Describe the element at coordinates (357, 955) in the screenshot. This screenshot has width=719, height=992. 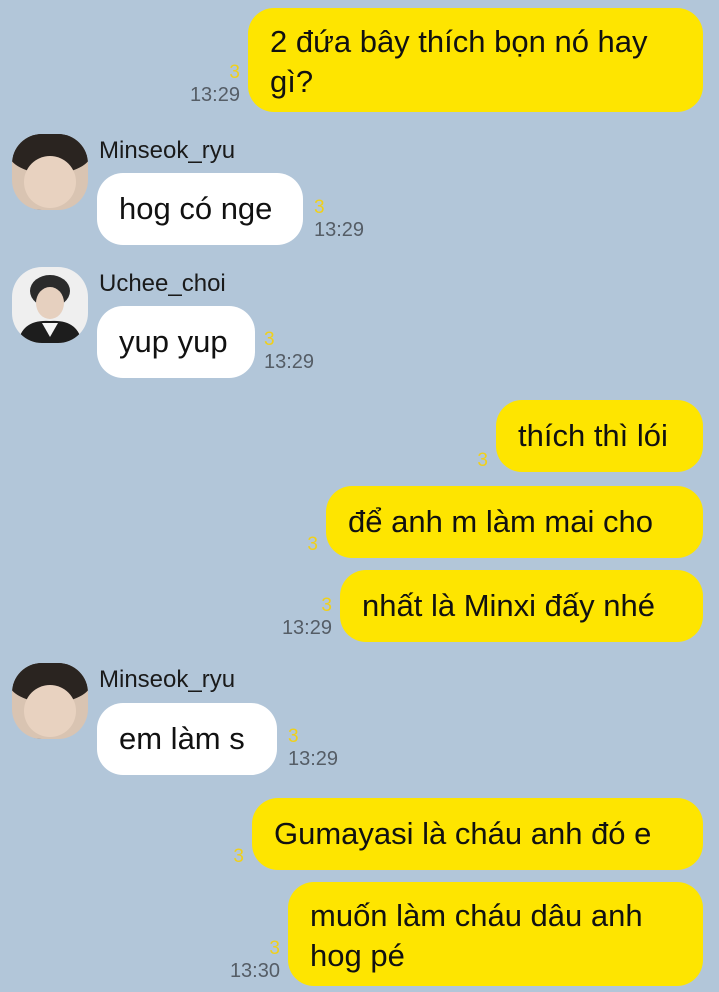
I see `message-text-line: hog pé` at that location.